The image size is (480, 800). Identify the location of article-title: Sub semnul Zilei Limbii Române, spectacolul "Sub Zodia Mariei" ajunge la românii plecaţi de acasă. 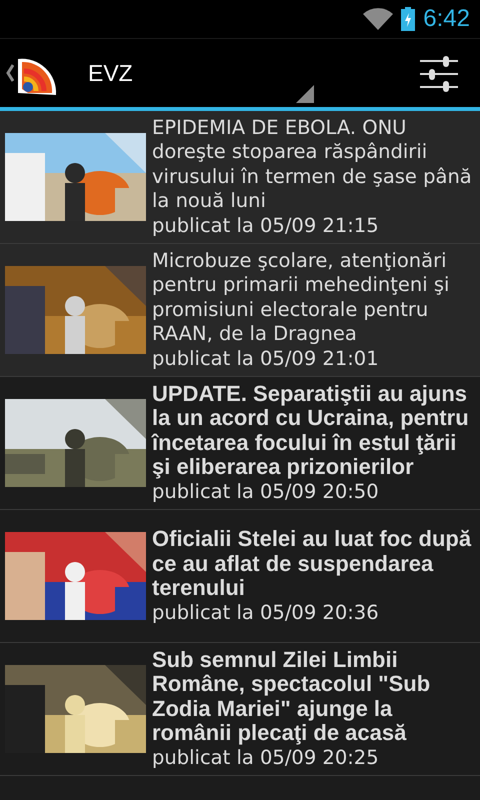
(313, 697).